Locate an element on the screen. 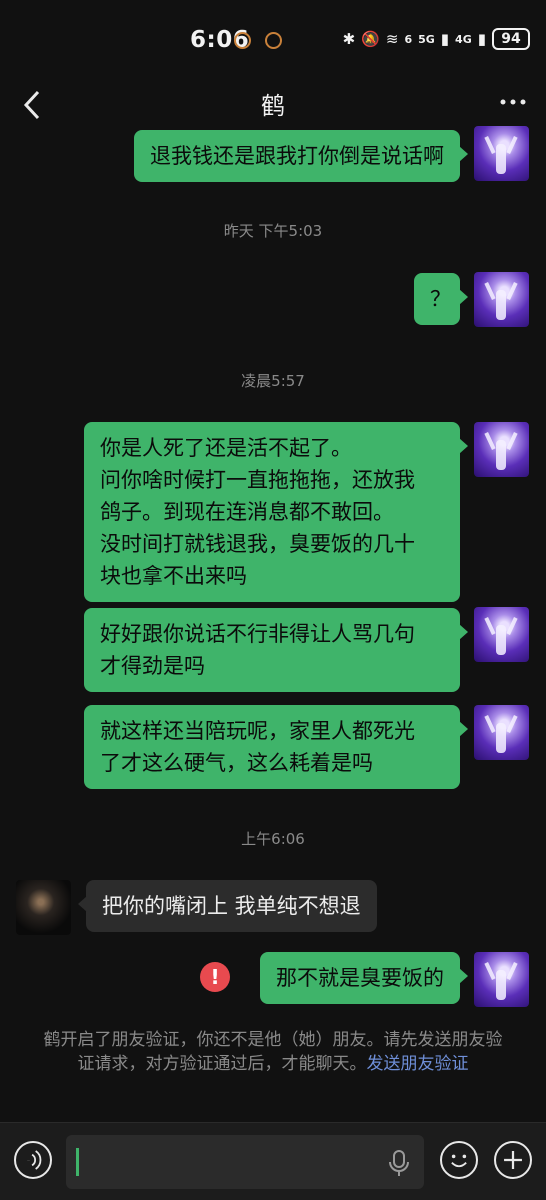 This screenshot has width=546, height=1200. message-text: 把你的嘴闭上 我单纯不想退 is located at coordinates (231, 906).